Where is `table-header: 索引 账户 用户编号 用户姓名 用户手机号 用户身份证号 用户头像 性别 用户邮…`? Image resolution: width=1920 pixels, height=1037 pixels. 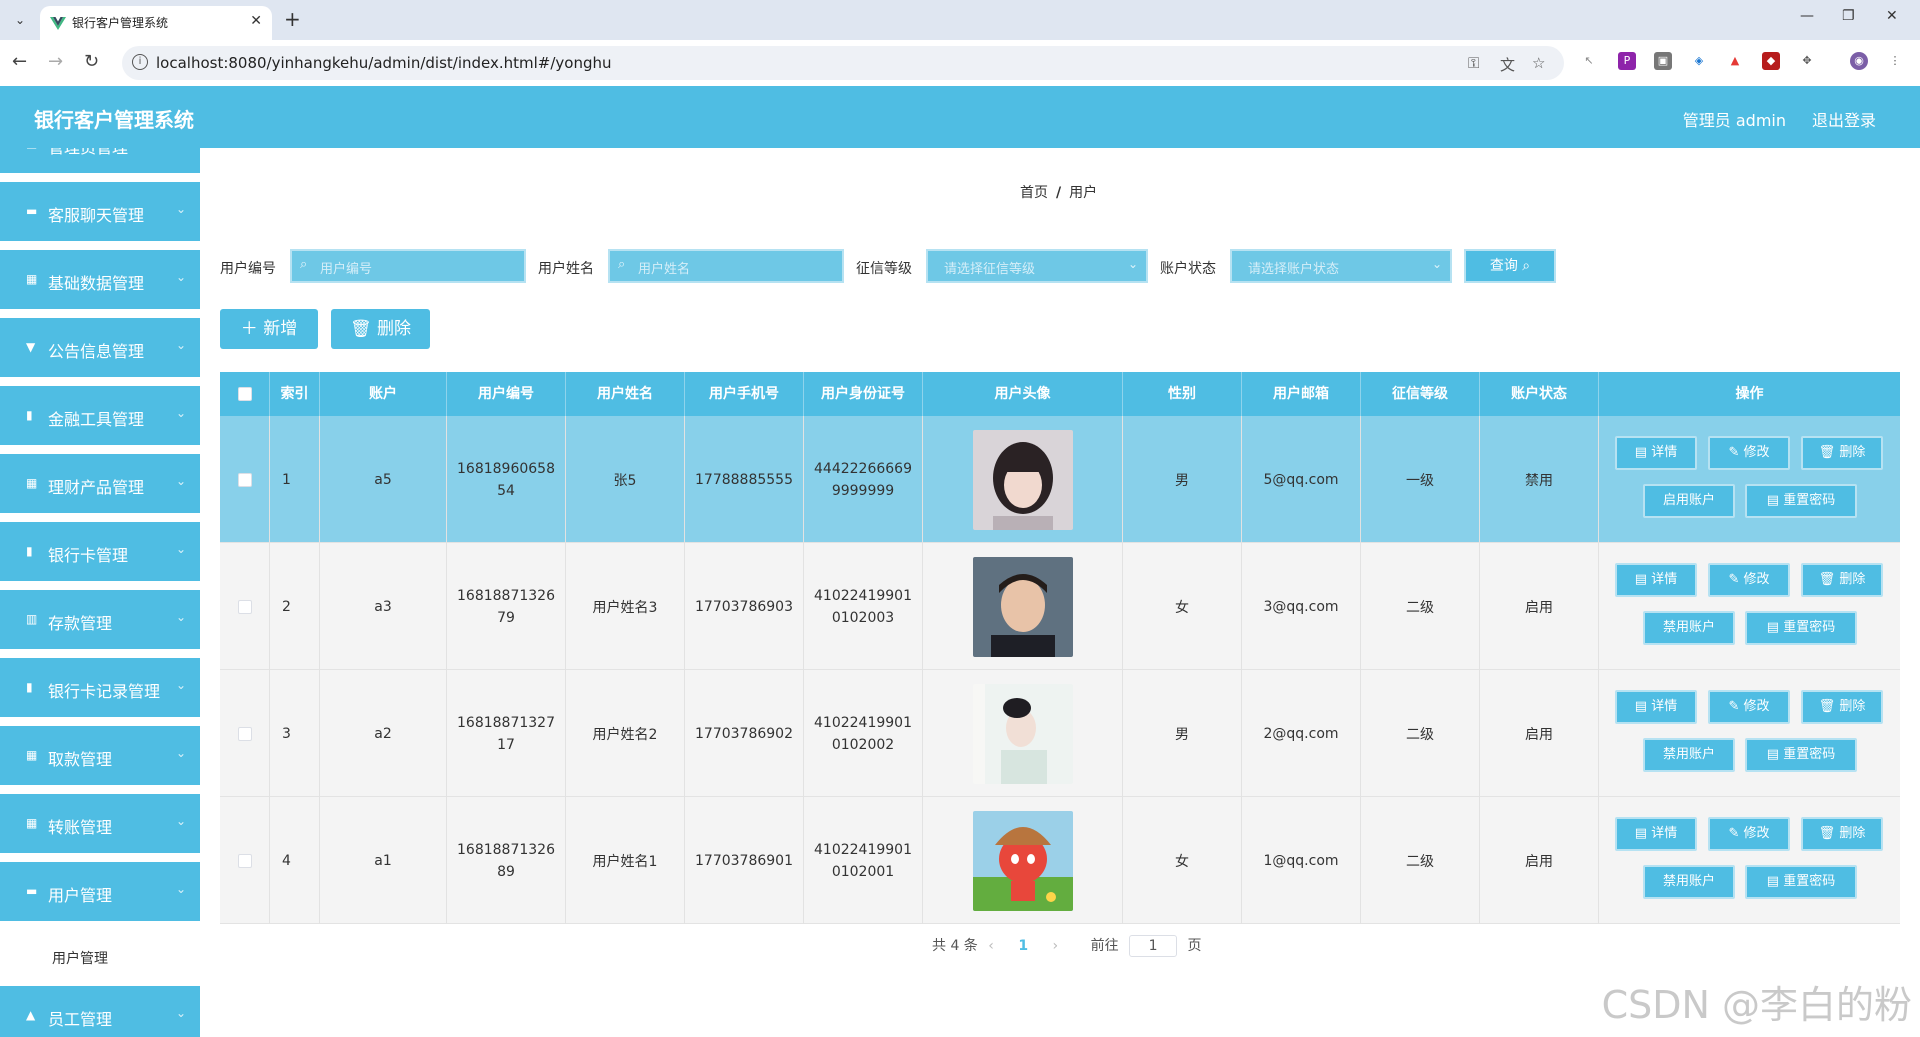 table-header: 索引 账户 用户编号 用户姓名 用户手机号 用户身份证号 用户头像 性别 用户邮… is located at coordinates (1060, 394).